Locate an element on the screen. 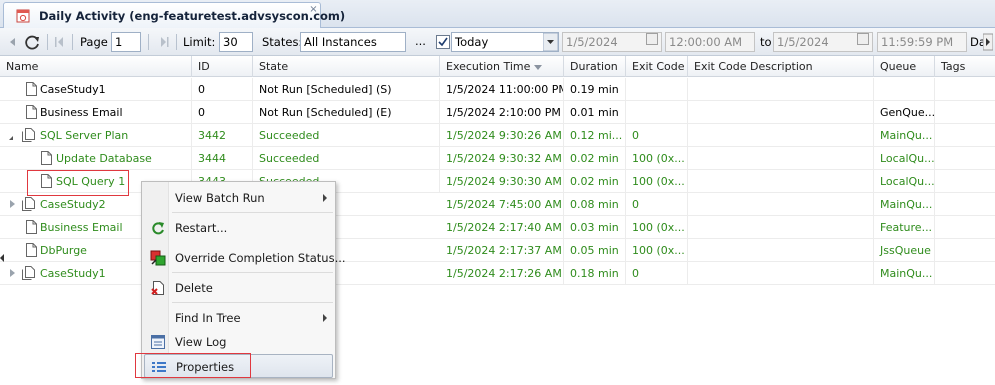 The image size is (995, 385). cell-duration: 0.08 min is located at coordinates (595, 204).